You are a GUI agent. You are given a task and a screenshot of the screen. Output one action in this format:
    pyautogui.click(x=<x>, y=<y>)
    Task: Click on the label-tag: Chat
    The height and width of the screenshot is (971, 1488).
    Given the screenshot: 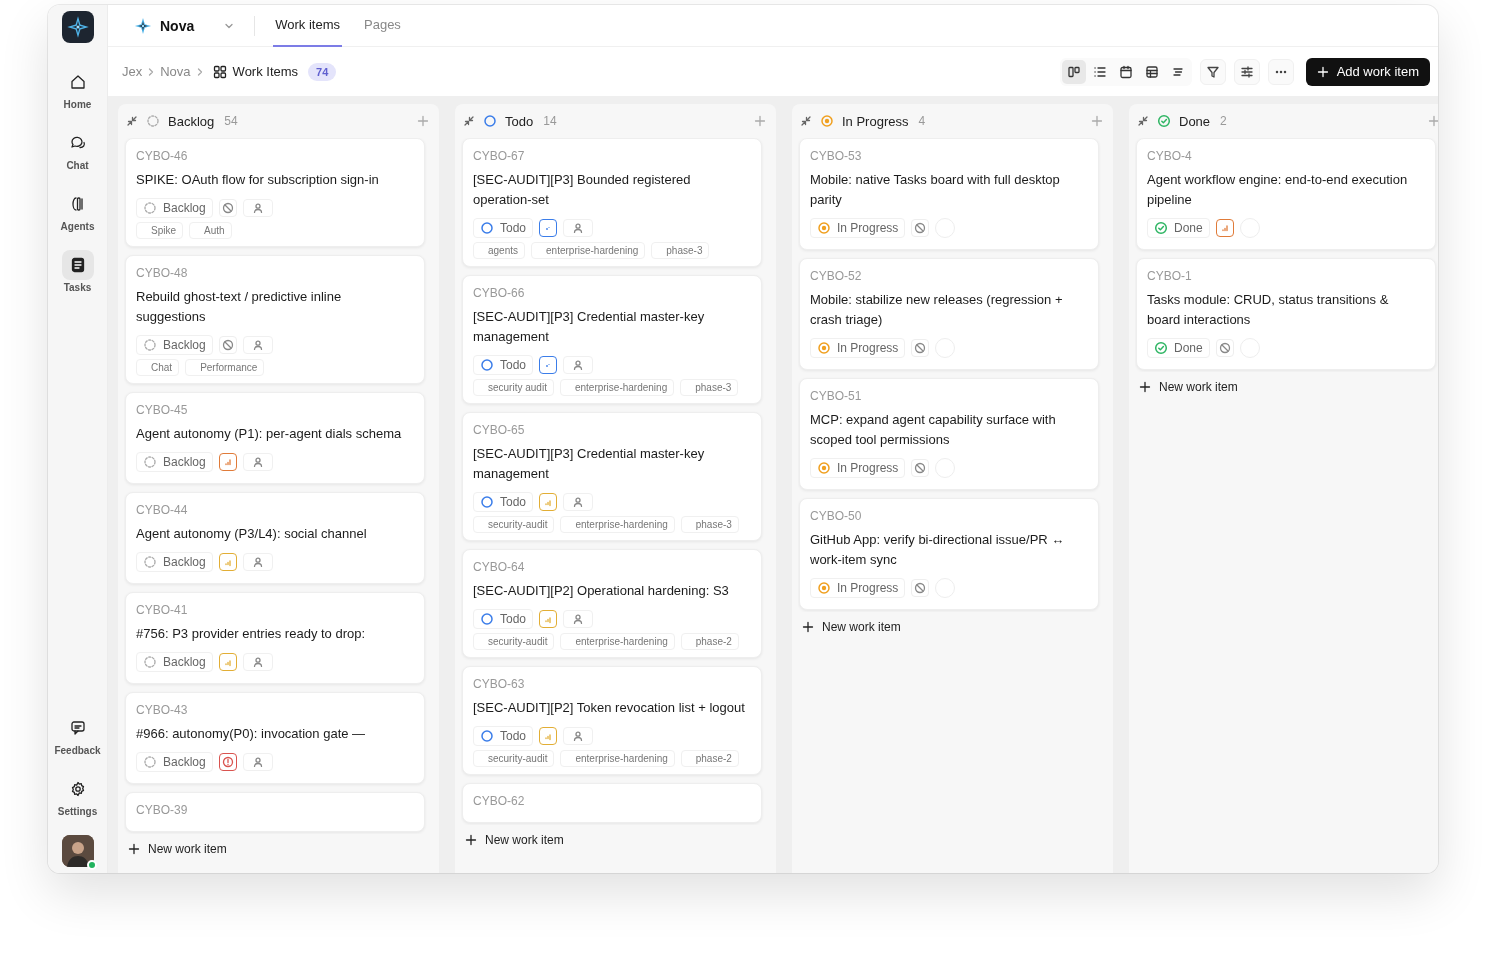 What is the action you would take?
    pyautogui.click(x=158, y=367)
    